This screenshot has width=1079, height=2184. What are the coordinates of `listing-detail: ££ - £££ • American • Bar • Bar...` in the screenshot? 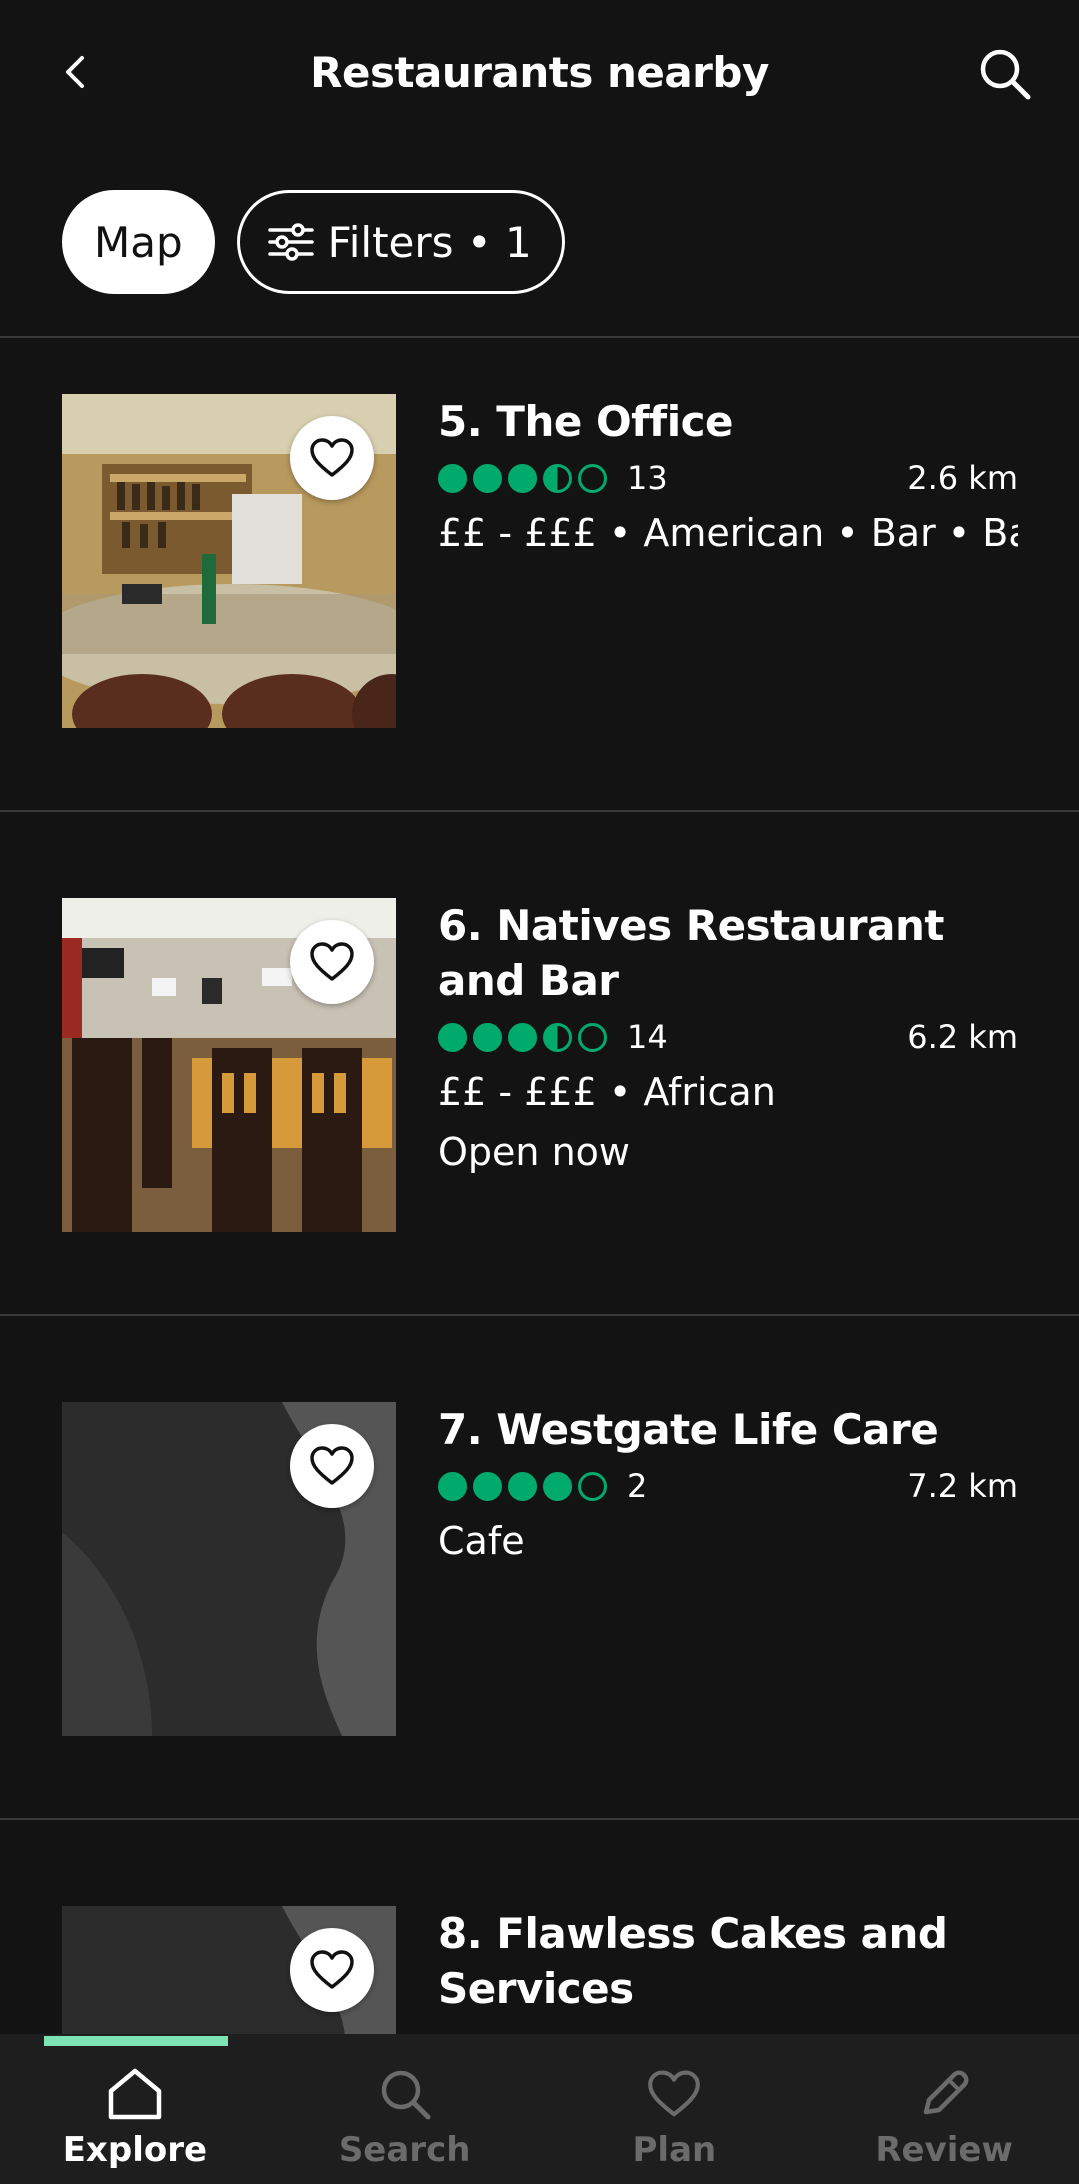 It's located at (728, 533).